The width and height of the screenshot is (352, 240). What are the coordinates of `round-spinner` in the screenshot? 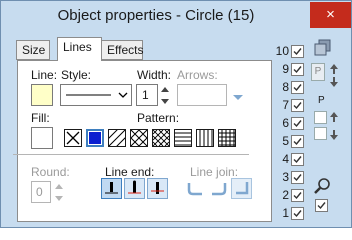 It's located at (59, 193).